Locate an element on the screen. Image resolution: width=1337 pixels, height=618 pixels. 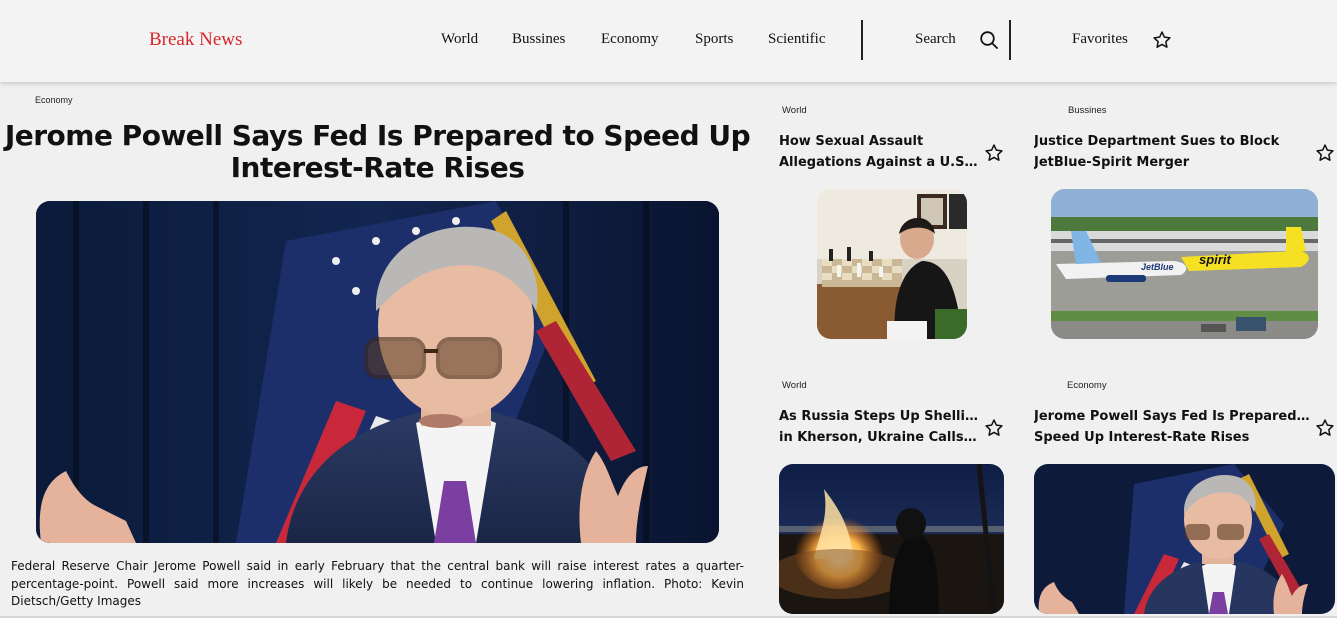
card-title-line1: As Russia Steps Up Shelling is located at coordinates (880, 416).